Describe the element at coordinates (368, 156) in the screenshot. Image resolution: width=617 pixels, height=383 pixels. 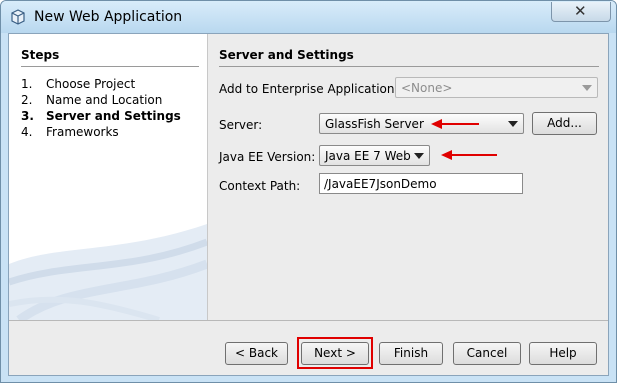
I see `java-ee-version-value: Java EE 7 Web` at that location.